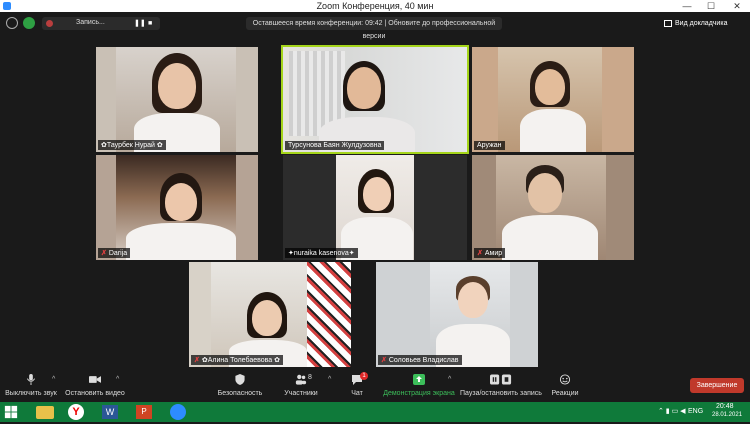  I want to click on participant-name: Турсунова Баян Жулдузовна, so click(335, 145).